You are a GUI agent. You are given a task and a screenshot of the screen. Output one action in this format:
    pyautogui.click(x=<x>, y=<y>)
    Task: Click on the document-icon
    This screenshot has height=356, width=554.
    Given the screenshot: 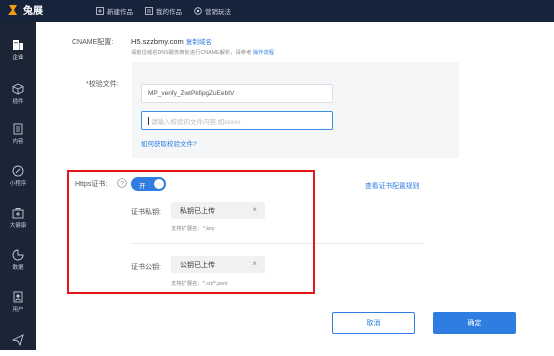 What is the action you would take?
    pyautogui.click(x=18, y=129)
    